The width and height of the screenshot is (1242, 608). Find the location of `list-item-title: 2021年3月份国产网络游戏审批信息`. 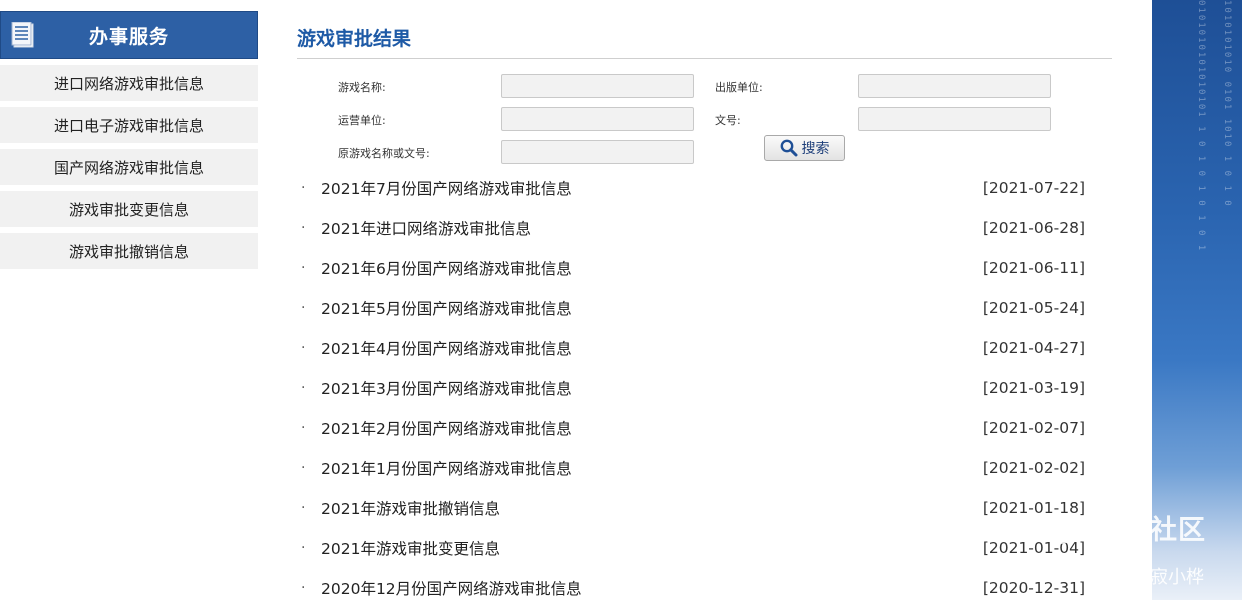

list-item-title: 2021年3月份国产网络游戏审批信息 is located at coordinates (446, 388).